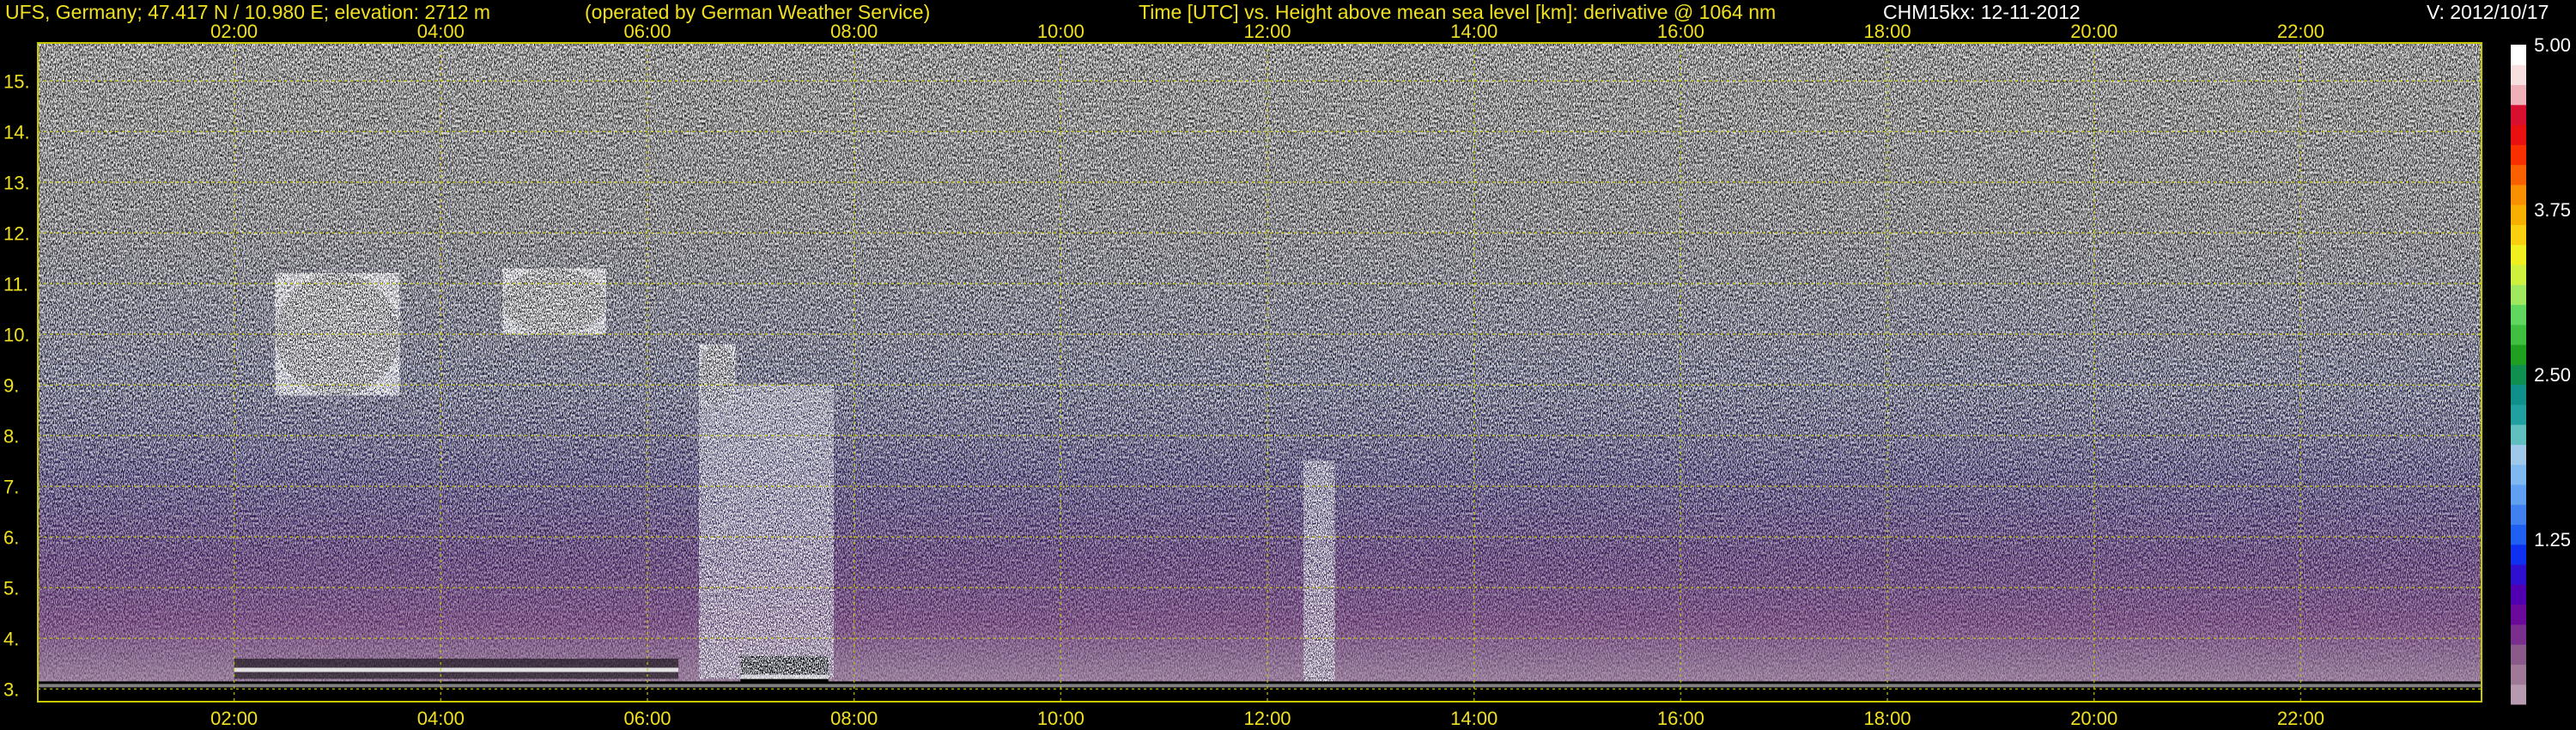 This screenshot has width=2576, height=730. What do you see at coordinates (2552, 210) in the screenshot?
I see `colorbar-label: 3.75` at bounding box center [2552, 210].